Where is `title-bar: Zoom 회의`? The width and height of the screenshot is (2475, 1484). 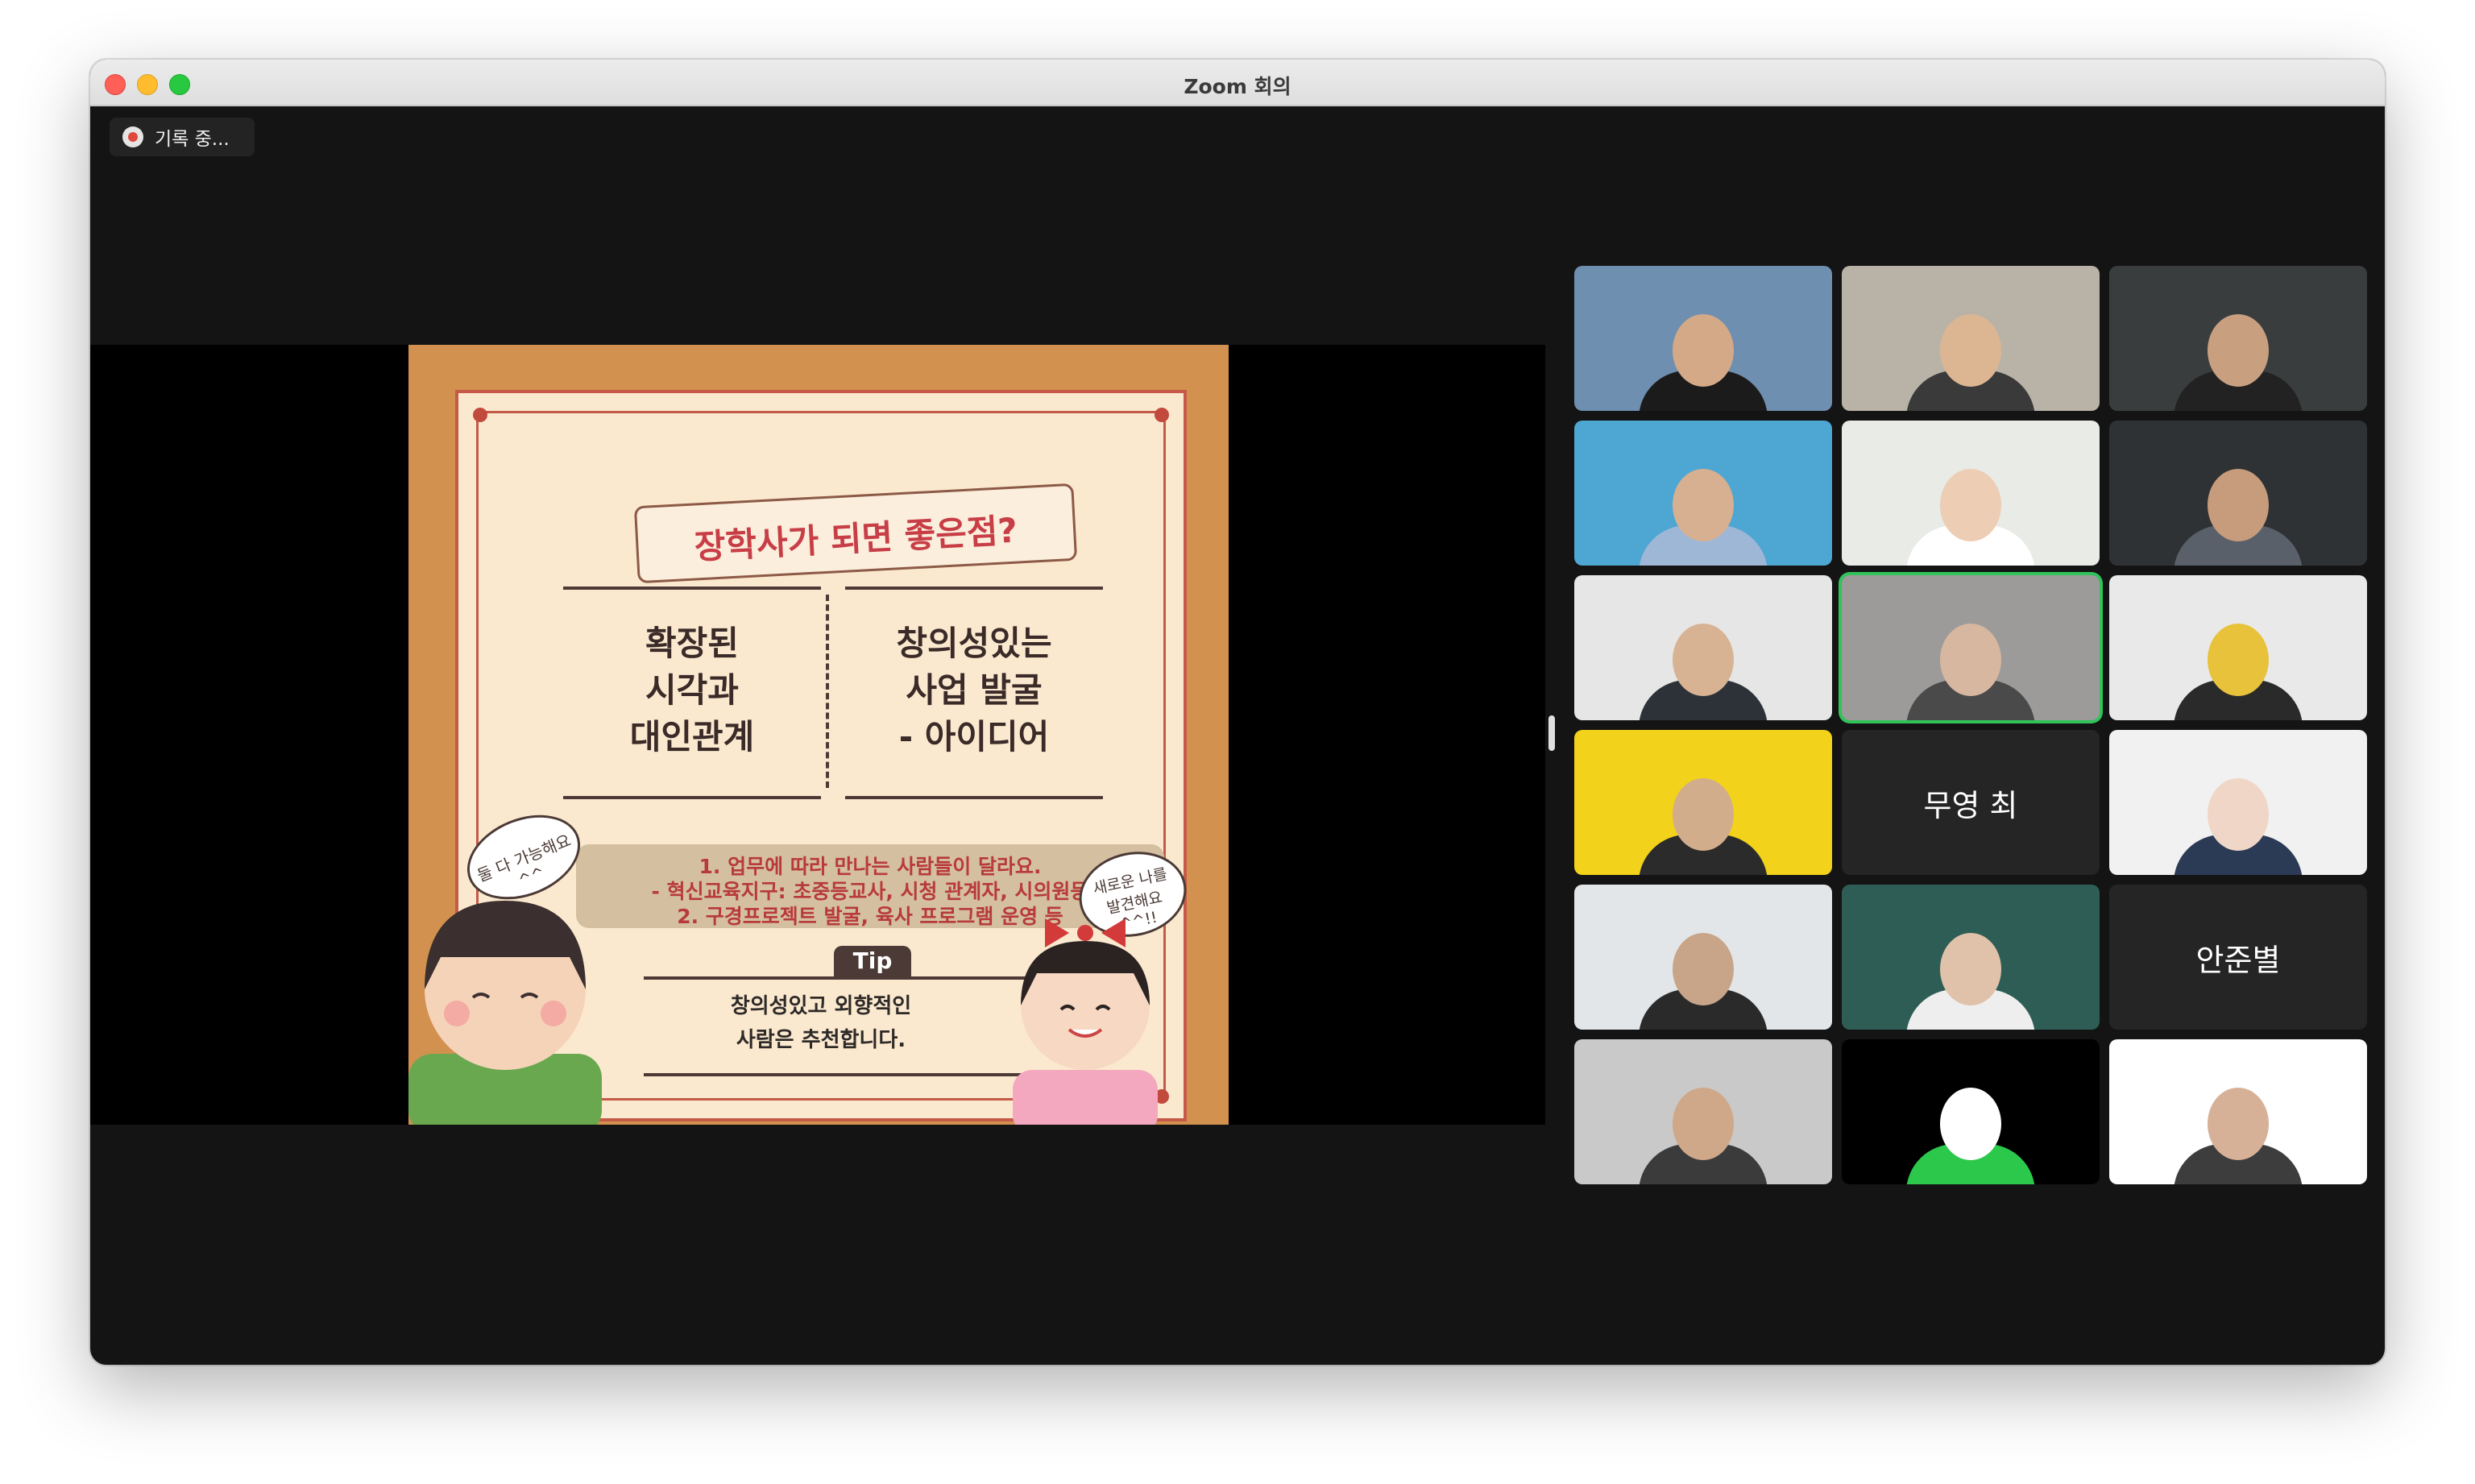 title-bar: Zoom 회의 is located at coordinates (1237, 83).